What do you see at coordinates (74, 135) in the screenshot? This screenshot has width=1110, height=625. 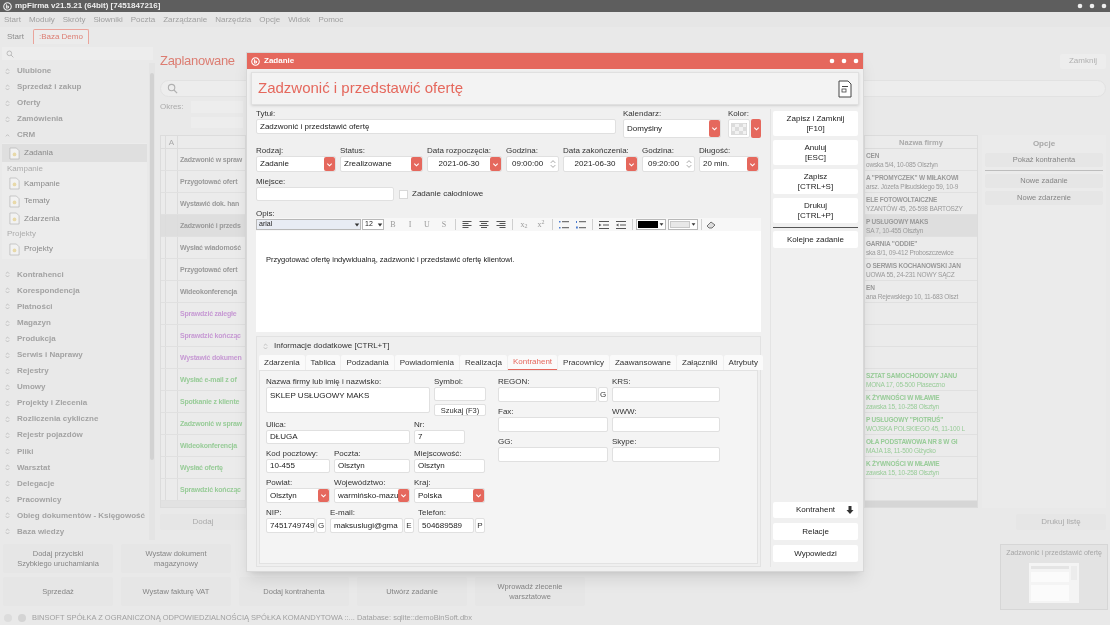 I see `sidebar-group: CRM` at bounding box center [74, 135].